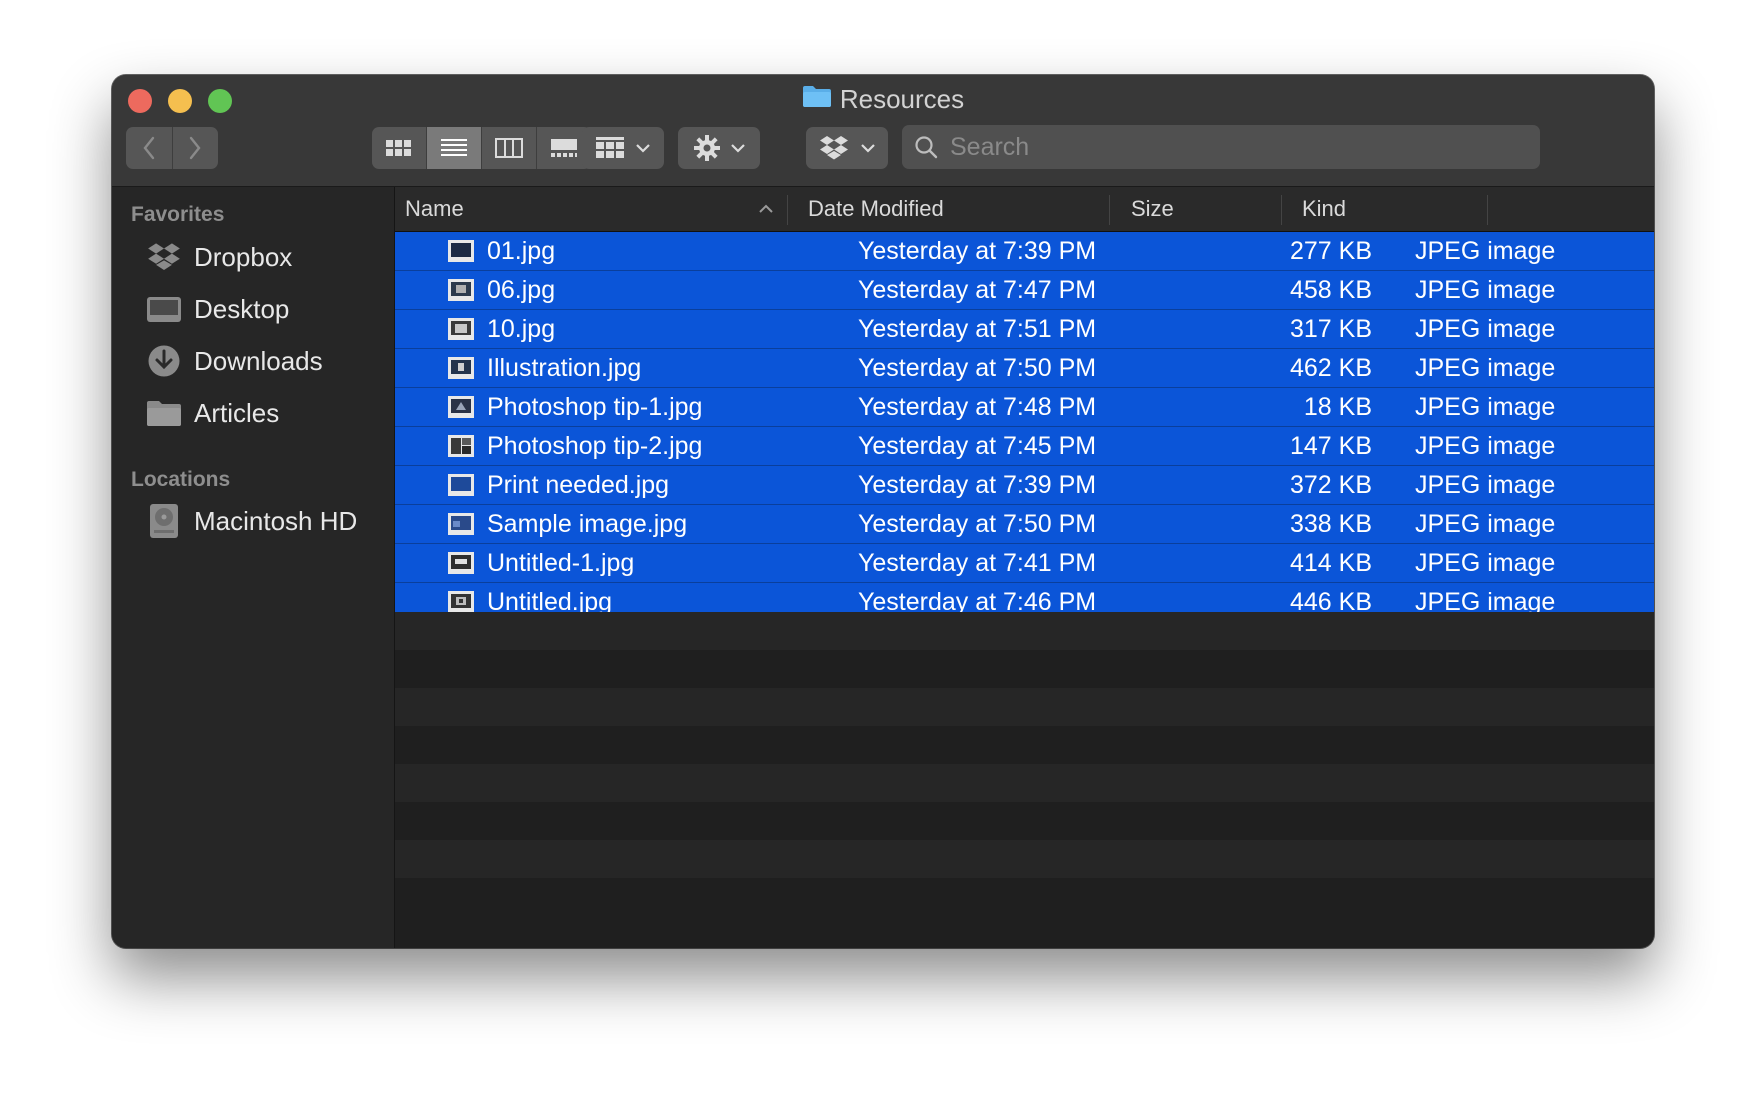 Image resolution: width=1764 pixels, height=1096 pixels. I want to click on back-button, so click(149, 148).